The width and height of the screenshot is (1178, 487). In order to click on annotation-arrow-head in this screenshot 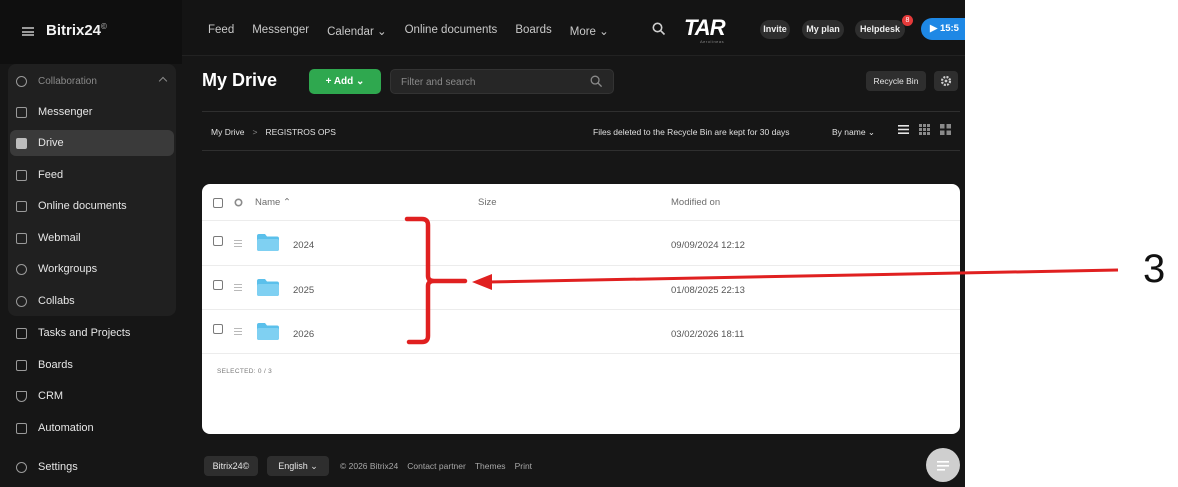, I will do `click(482, 282)`.